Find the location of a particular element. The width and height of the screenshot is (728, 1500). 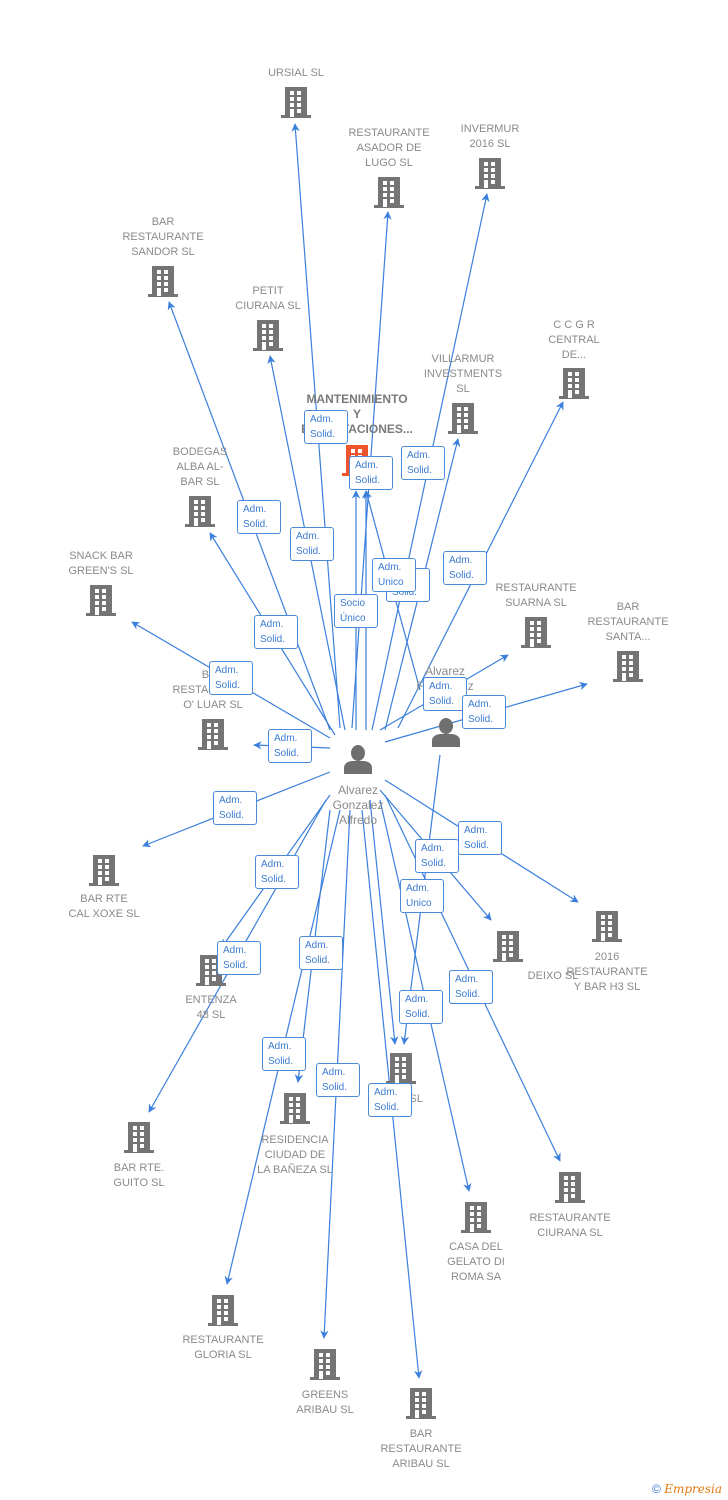

brand-logo: Empresia is located at coordinates (693, 1489).